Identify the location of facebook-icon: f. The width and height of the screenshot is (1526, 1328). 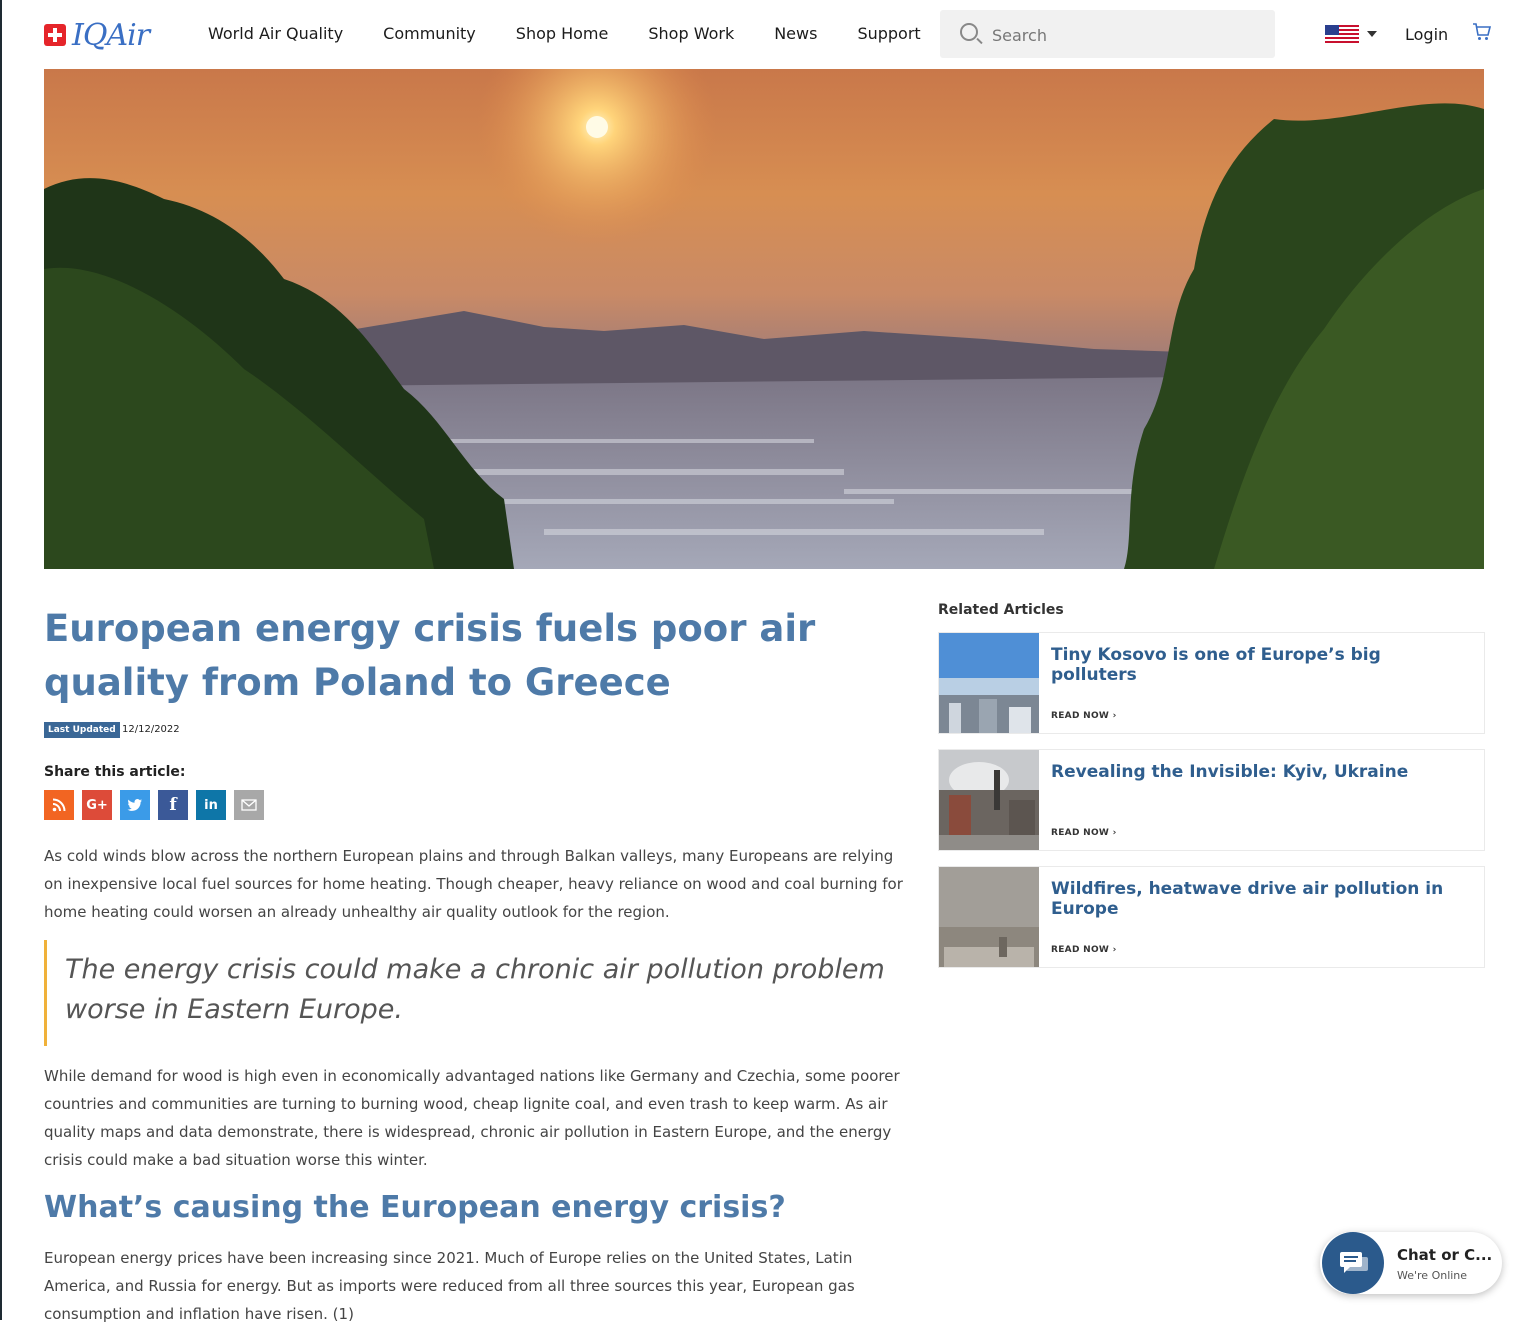
(173, 805).